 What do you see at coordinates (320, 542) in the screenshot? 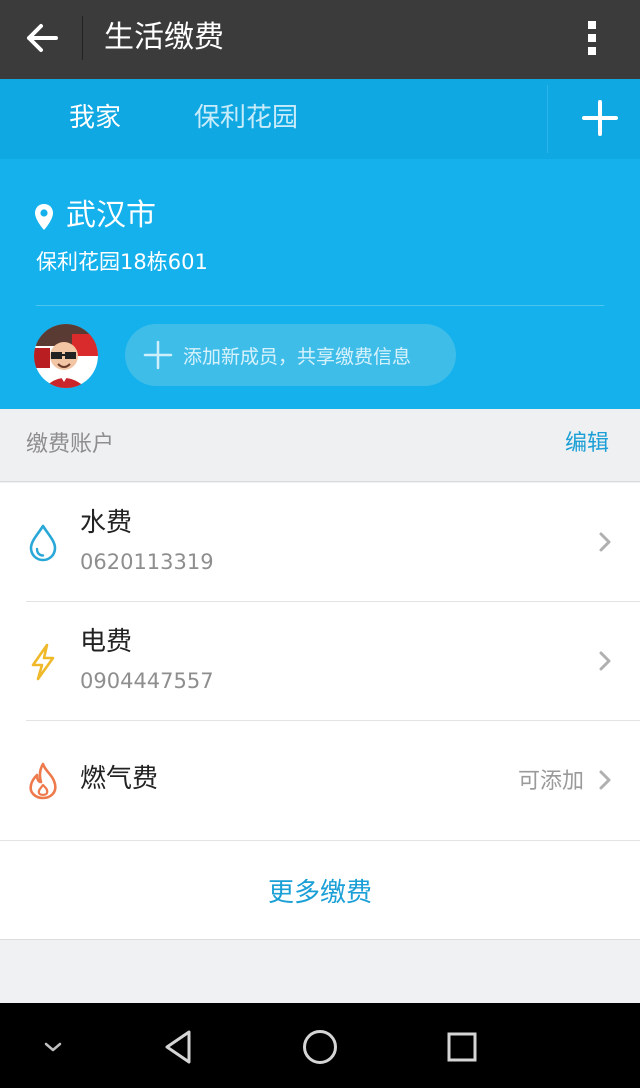
I see `list-item-water: 水费 0620113319` at bounding box center [320, 542].